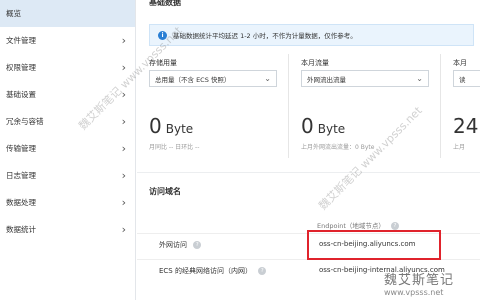  What do you see at coordinates (173, 245) in the screenshot?
I see `row-label-text: 外网访问` at bounding box center [173, 245].